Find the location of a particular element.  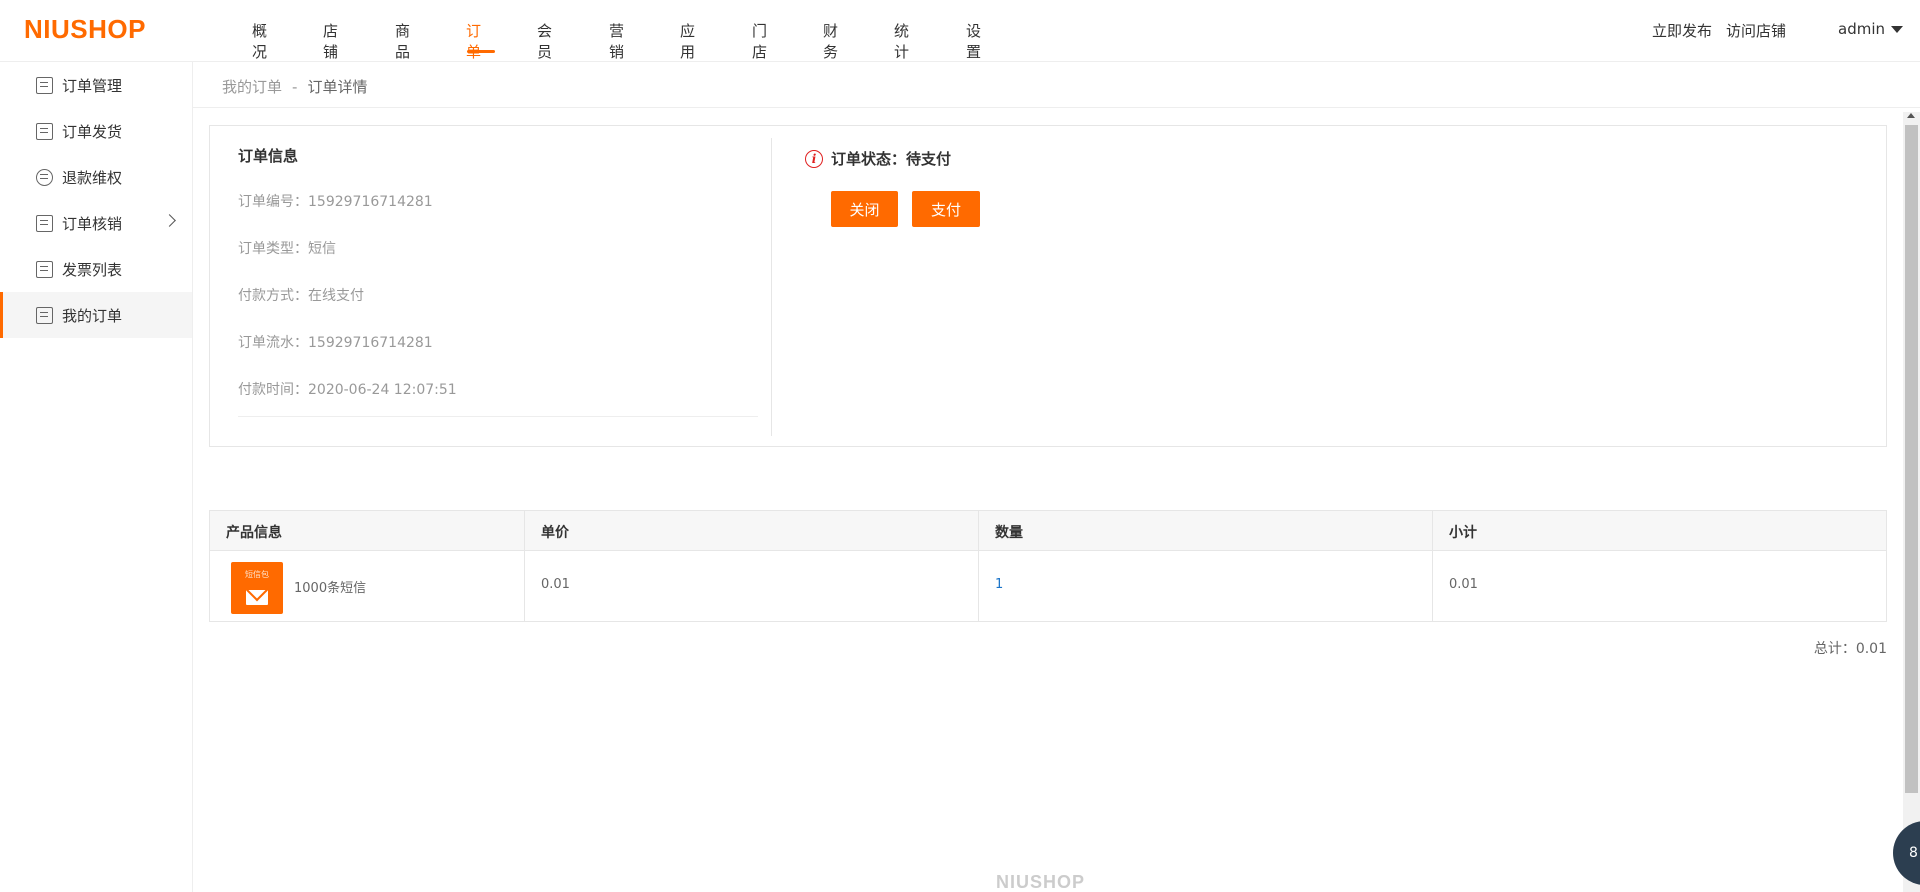

sidebar-item-label: 订单管理 is located at coordinates (92, 85).